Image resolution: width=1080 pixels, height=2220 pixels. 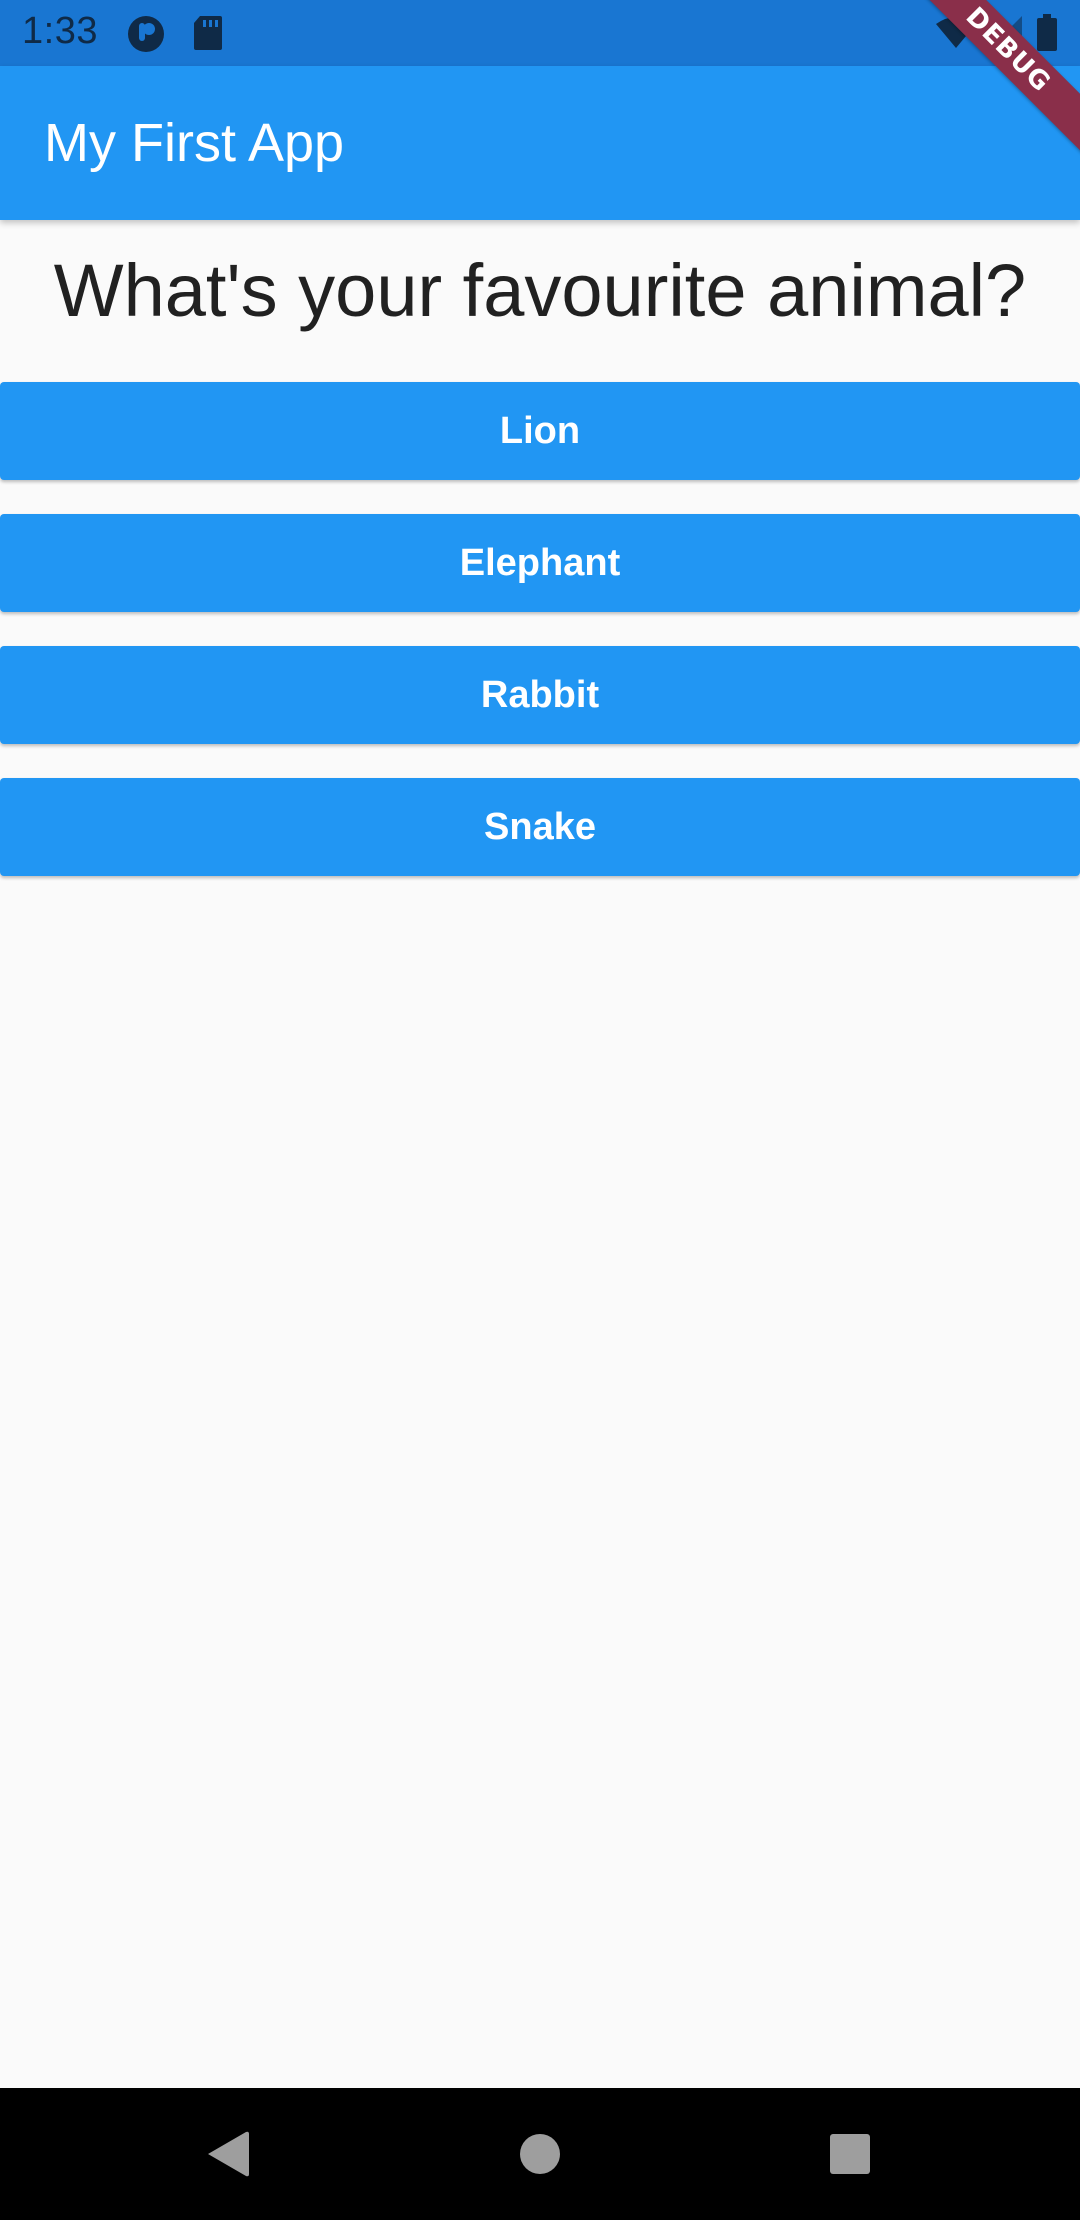 What do you see at coordinates (540, 290) in the screenshot?
I see `question-text: What's your favourite animal?` at bounding box center [540, 290].